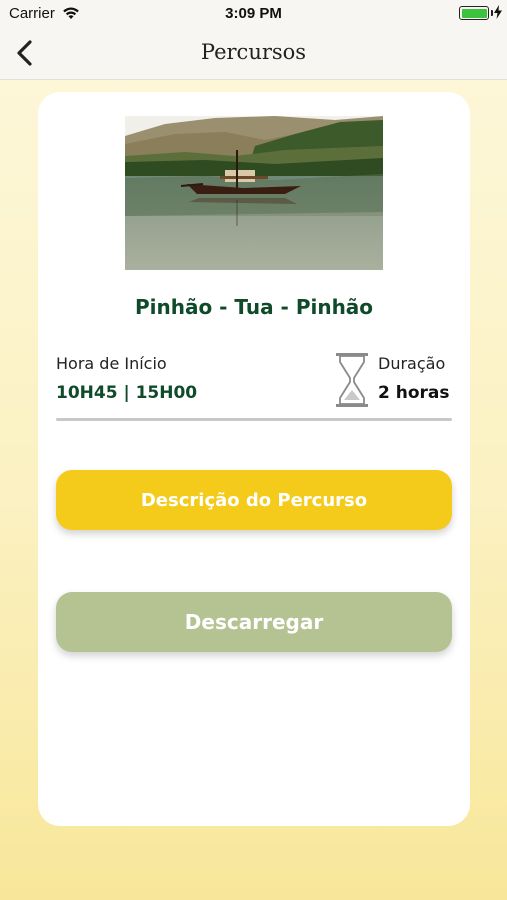 The width and height of the screenshot is (507, 900). I want to click on navigation-bar: Percursos, so click(253, 54).